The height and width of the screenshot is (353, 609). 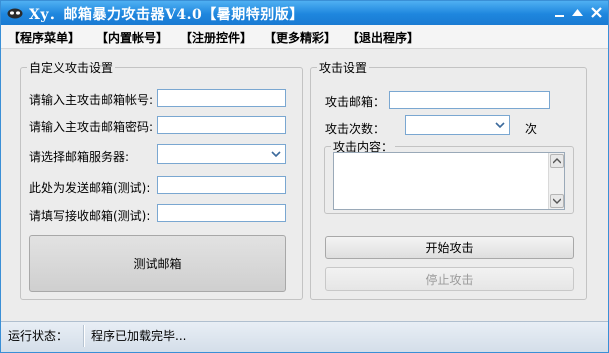 What do you see at coordinates (300, 37) in the screenshot?
I see `menu-more: 【更多精彩】` at bounding box center [300, 37].